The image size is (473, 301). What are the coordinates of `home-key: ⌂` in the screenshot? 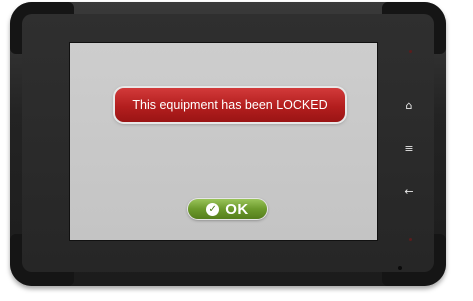 It's located at (409, 106).